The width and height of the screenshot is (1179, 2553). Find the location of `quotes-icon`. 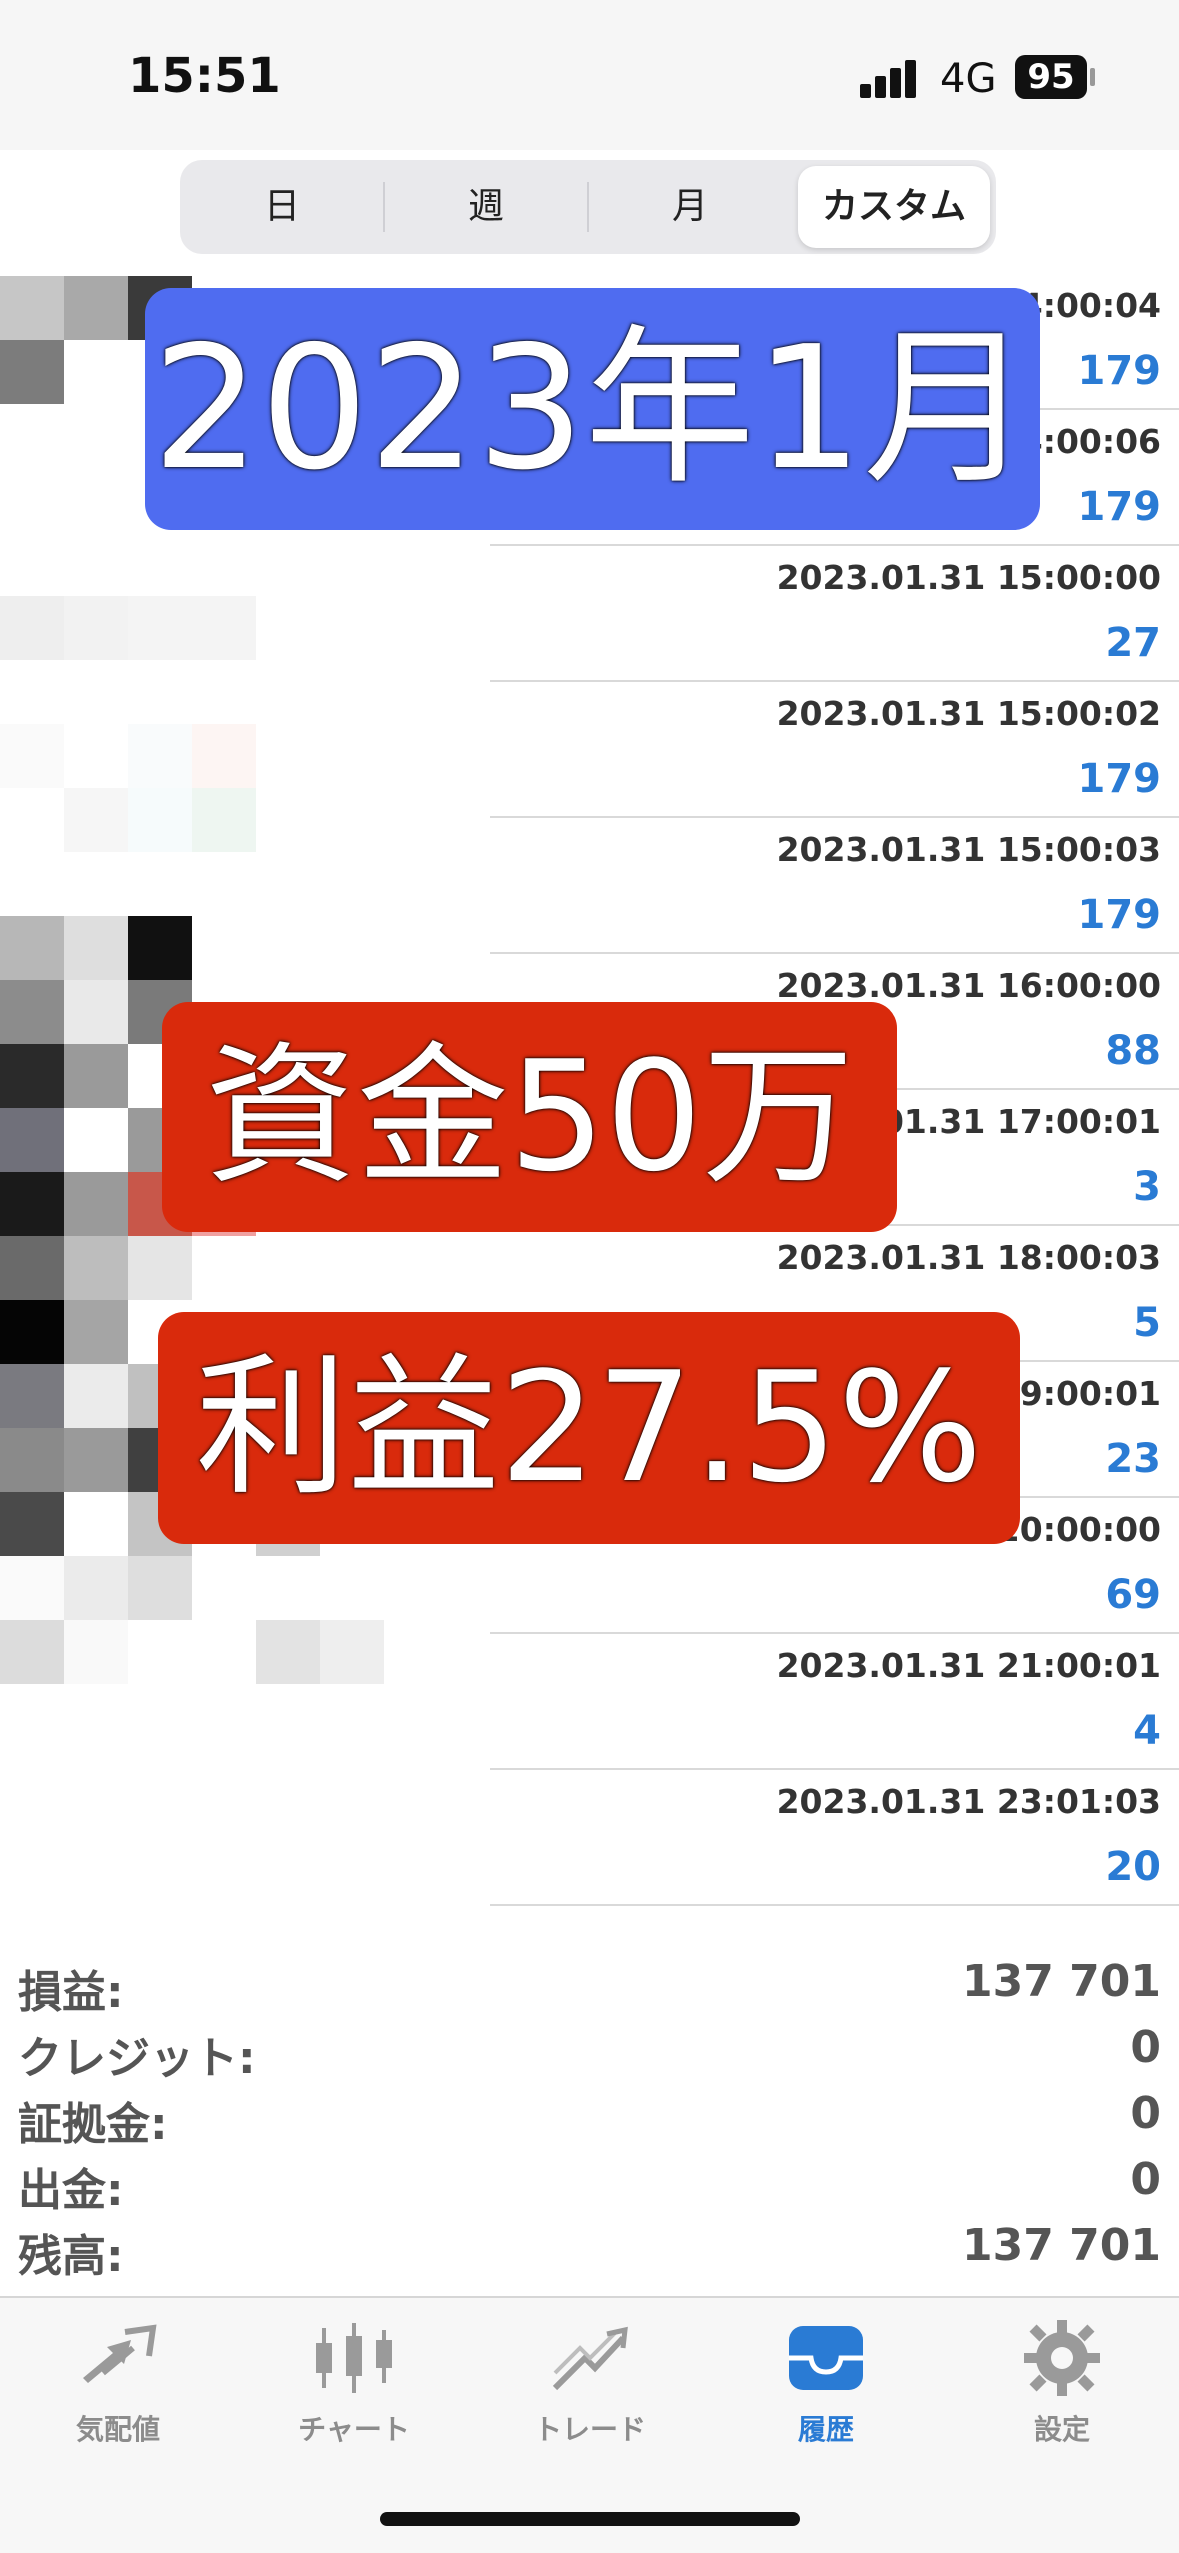

quotes-icon is located at coordinates (120, 2353).